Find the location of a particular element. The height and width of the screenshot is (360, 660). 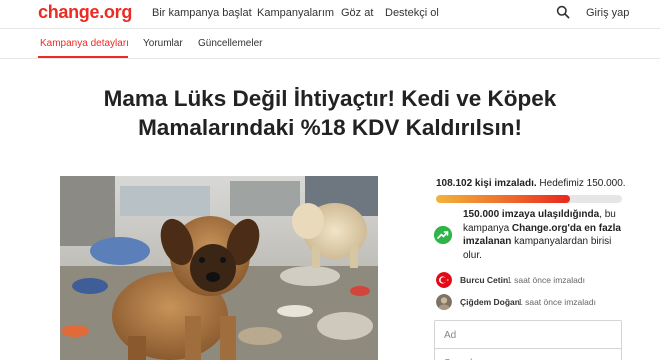

signature-progress-bar is located at coordinates (529, 199).